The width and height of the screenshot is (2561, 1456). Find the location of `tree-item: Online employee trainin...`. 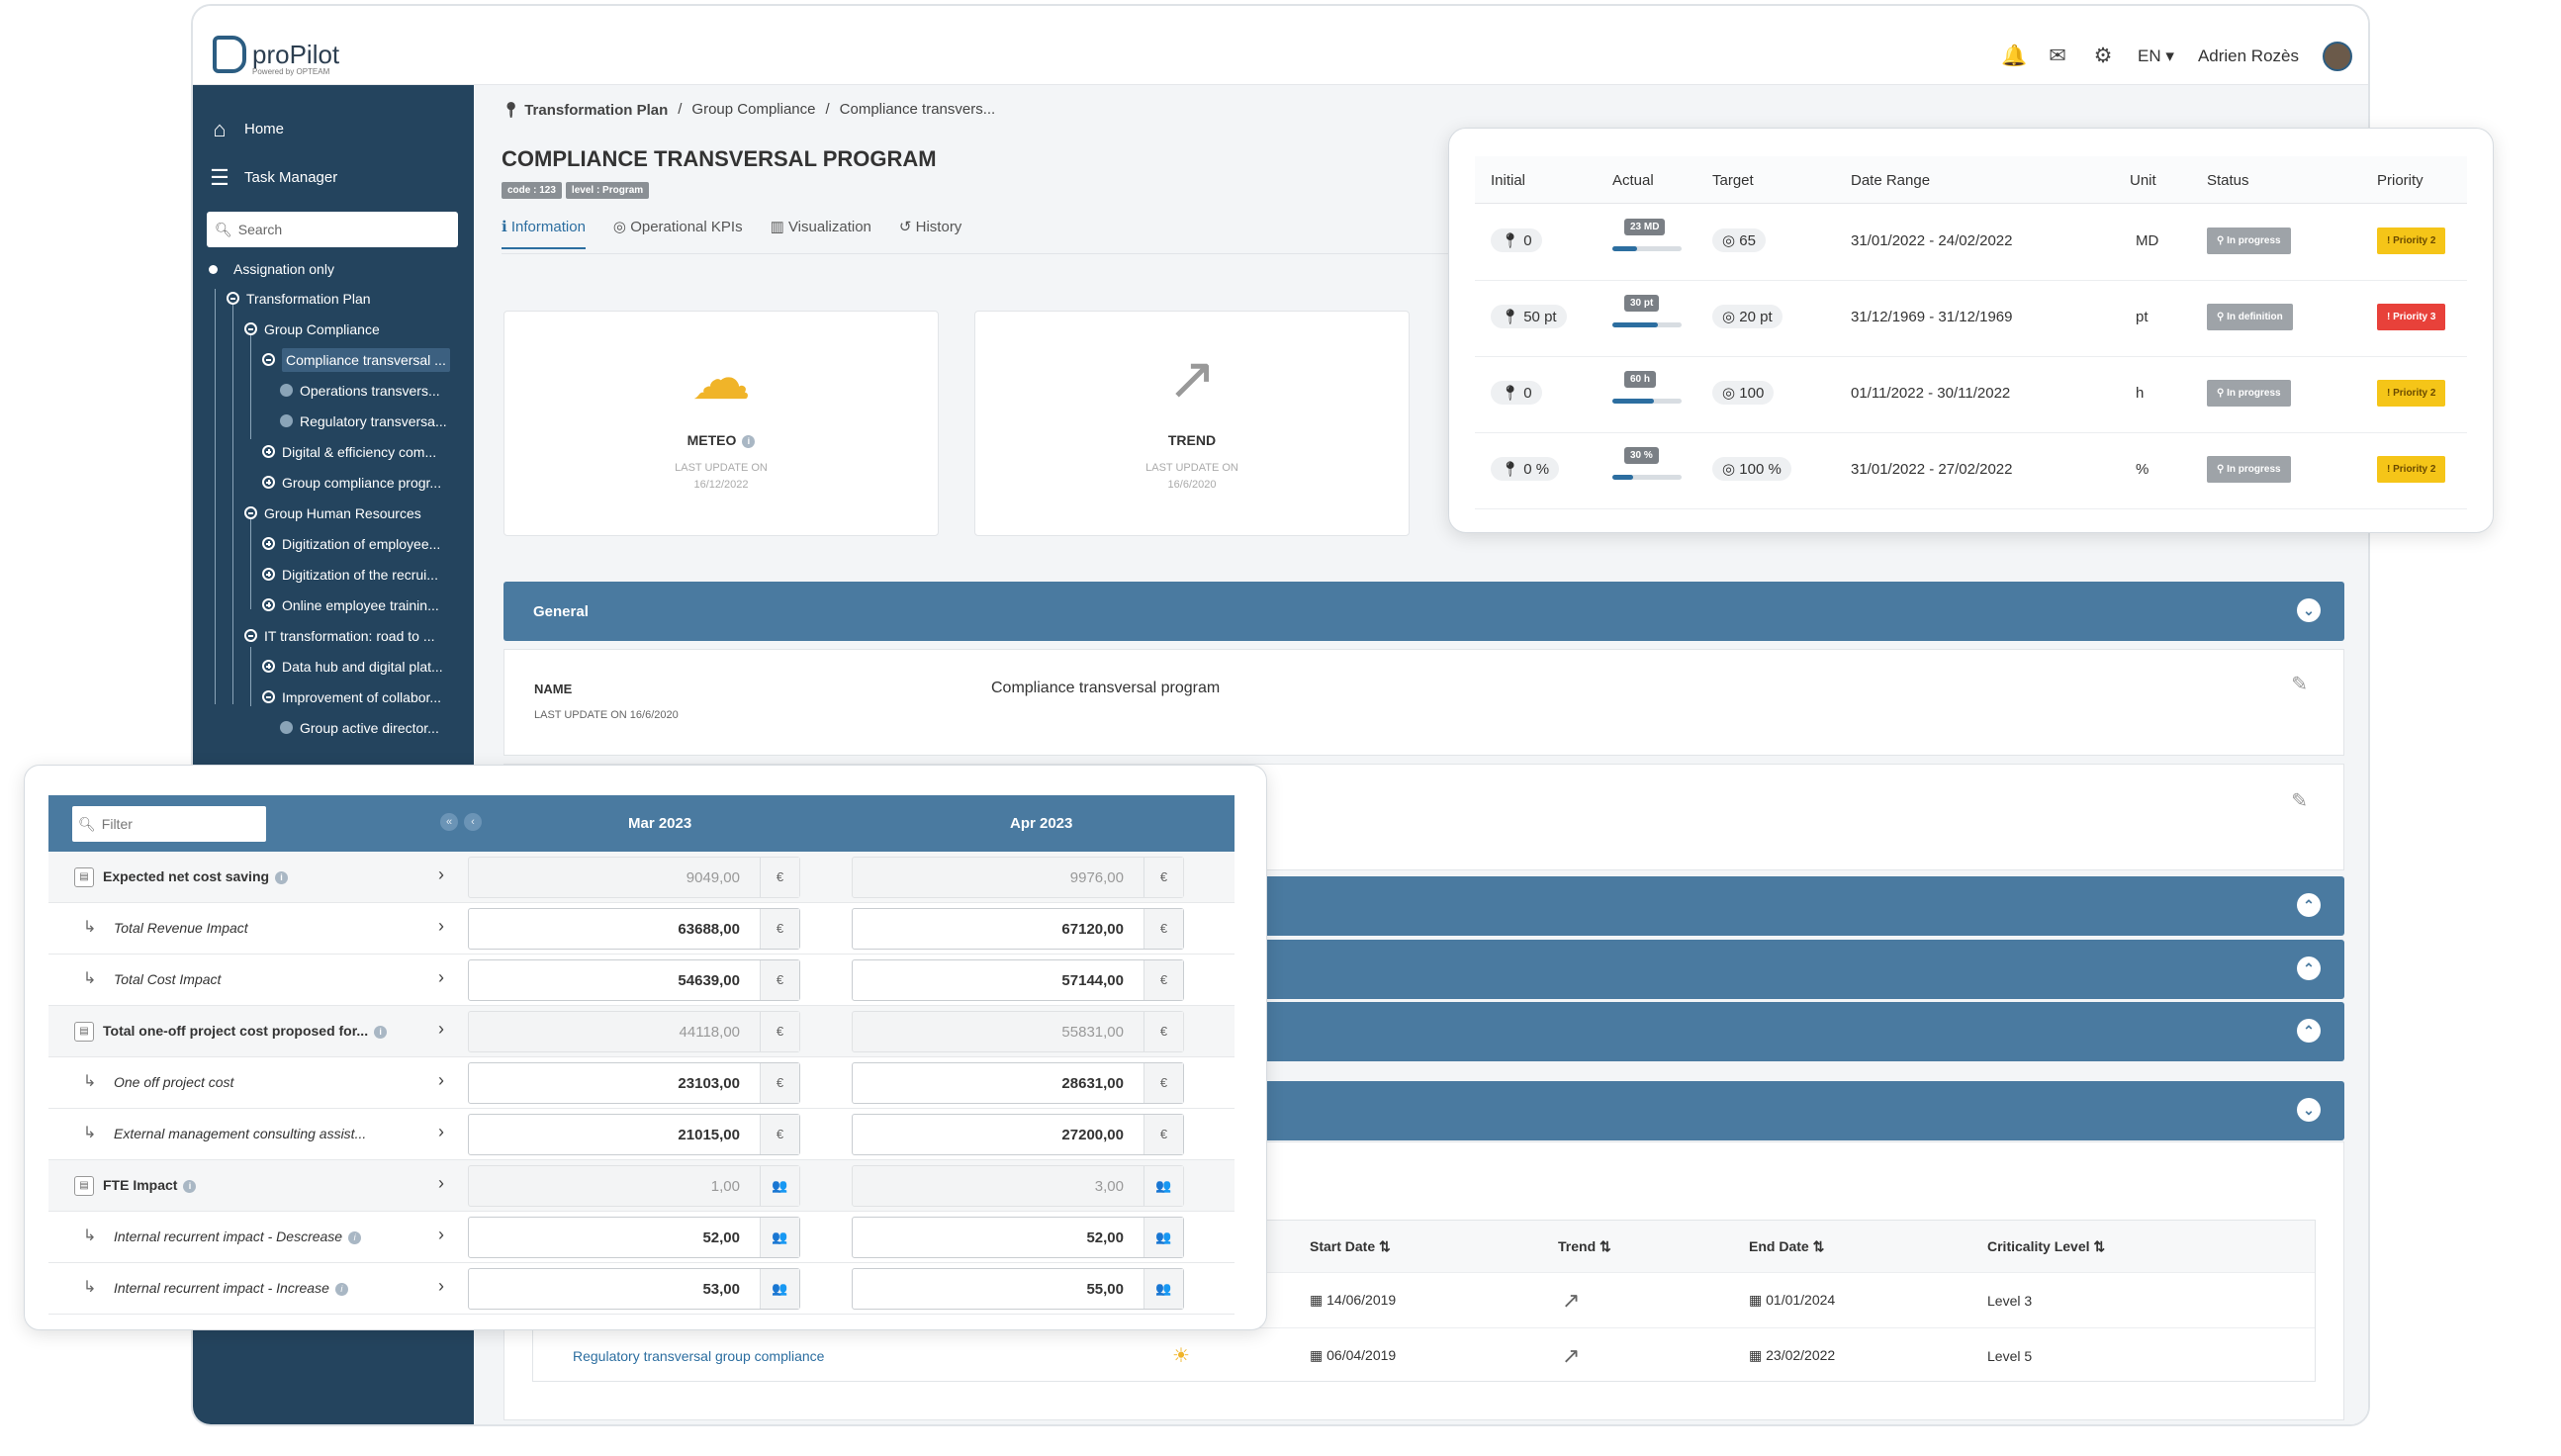

tree-item: Online employee trainin... is located at coordinates (333, 605).